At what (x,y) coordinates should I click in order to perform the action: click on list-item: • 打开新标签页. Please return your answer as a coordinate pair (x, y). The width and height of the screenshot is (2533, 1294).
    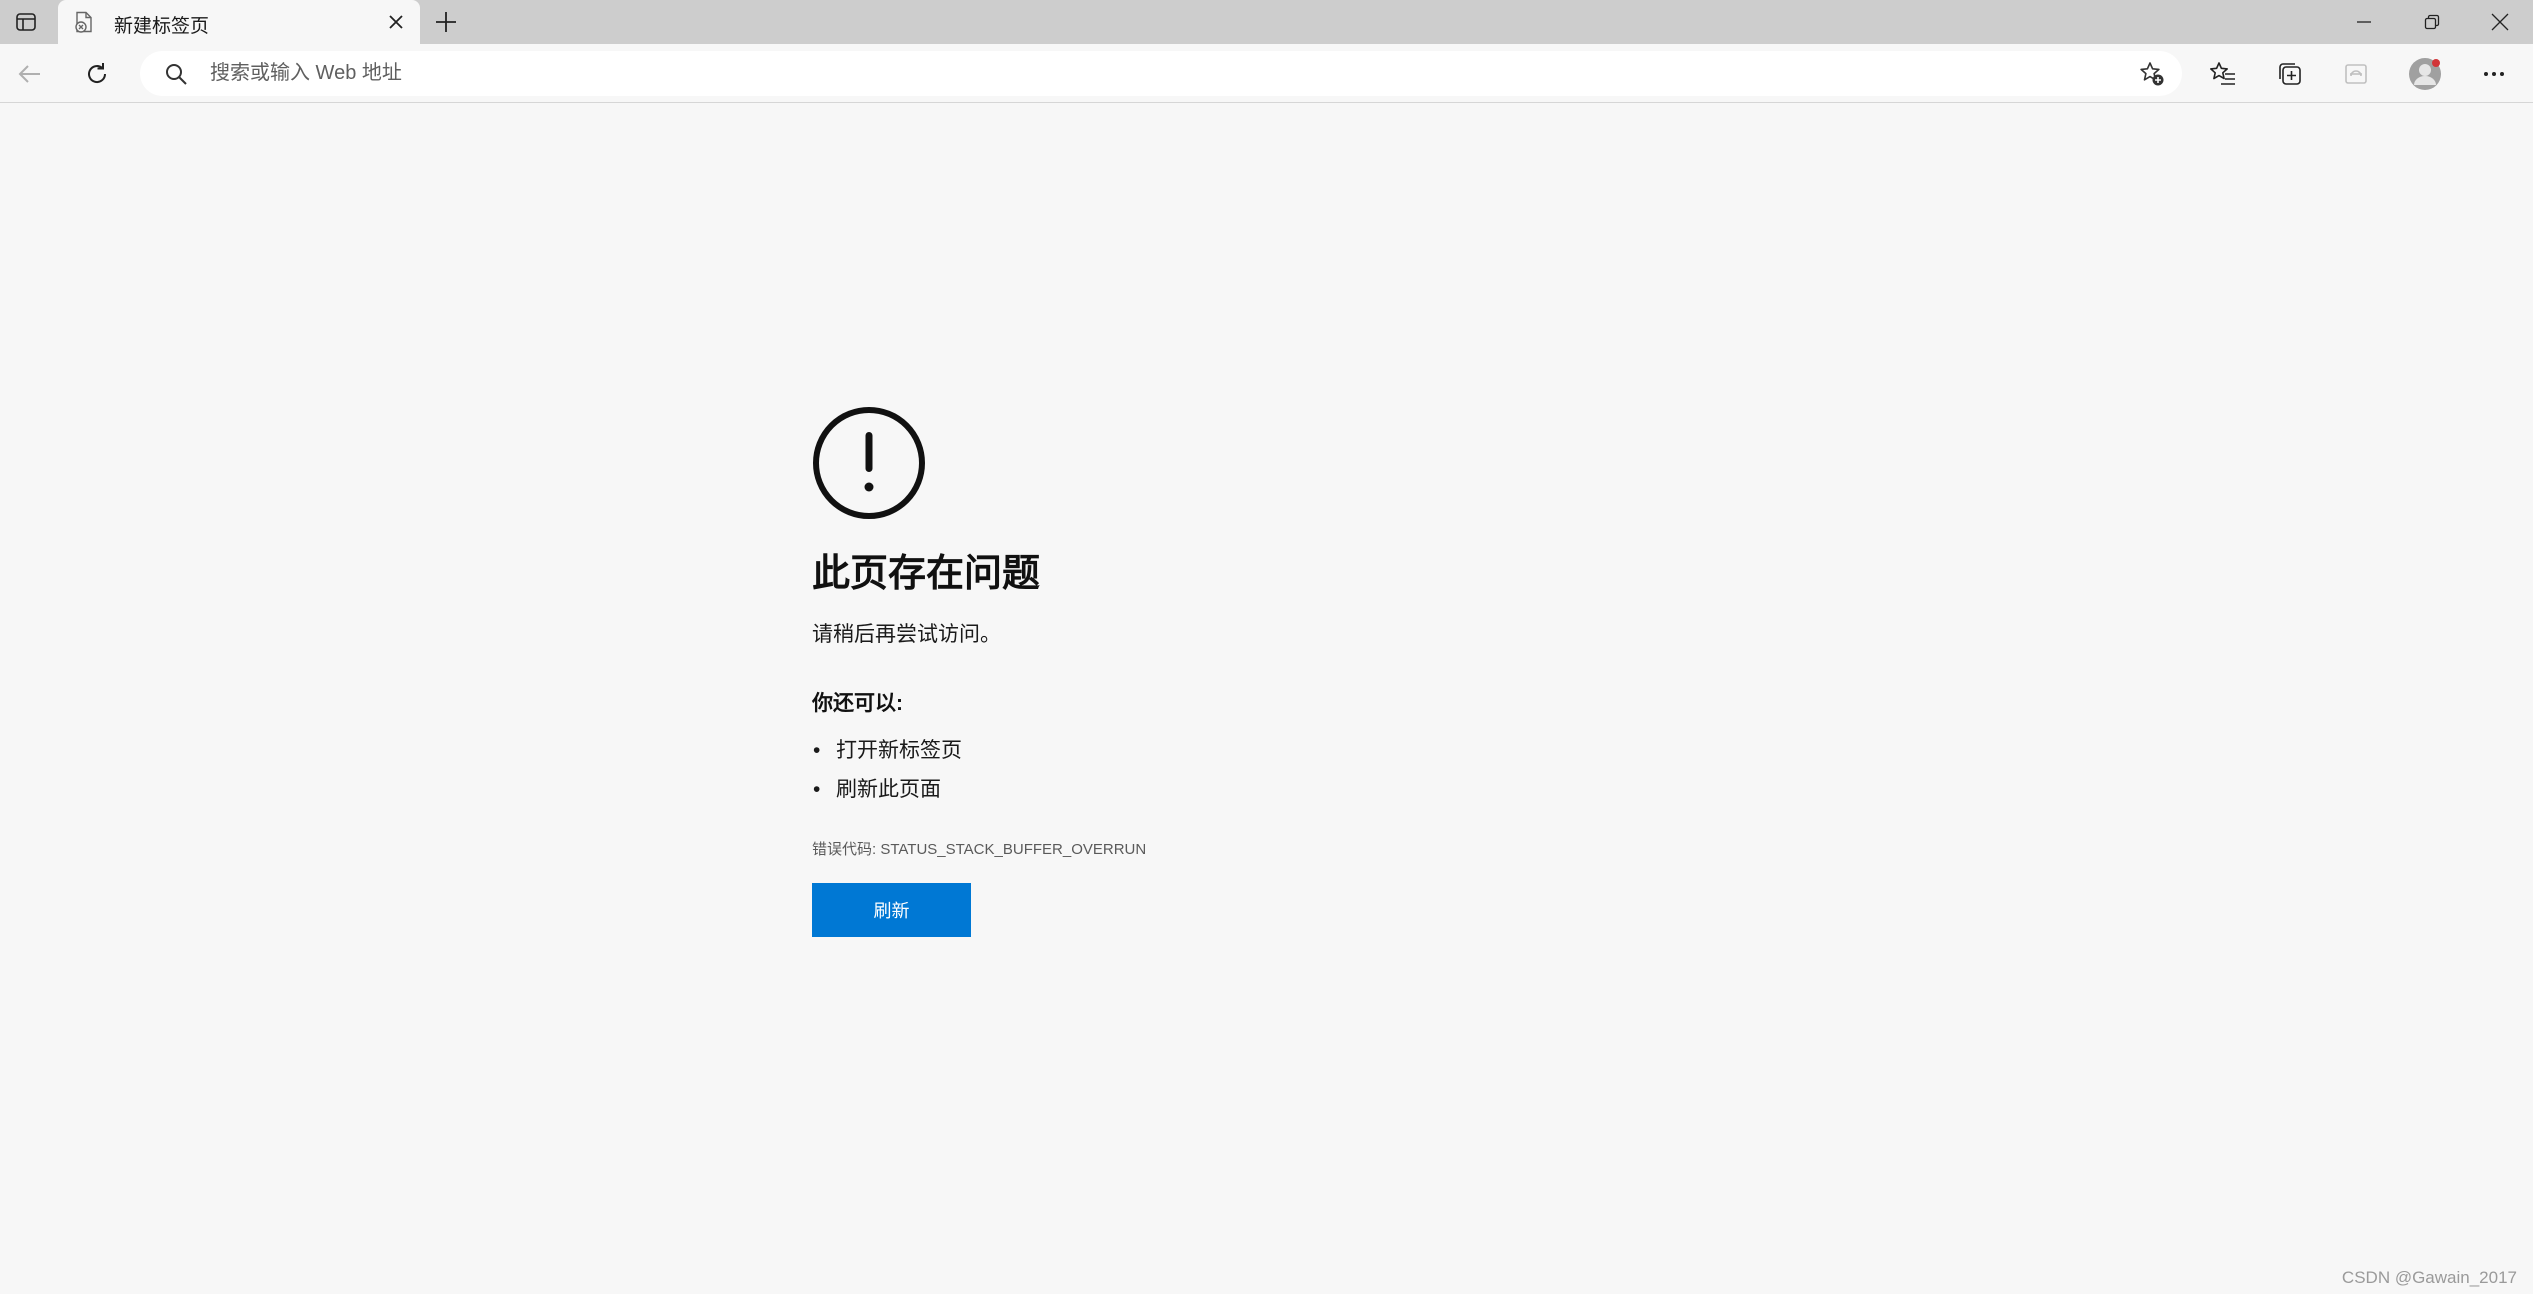
    Looking at the image, I should click on (887, 750).